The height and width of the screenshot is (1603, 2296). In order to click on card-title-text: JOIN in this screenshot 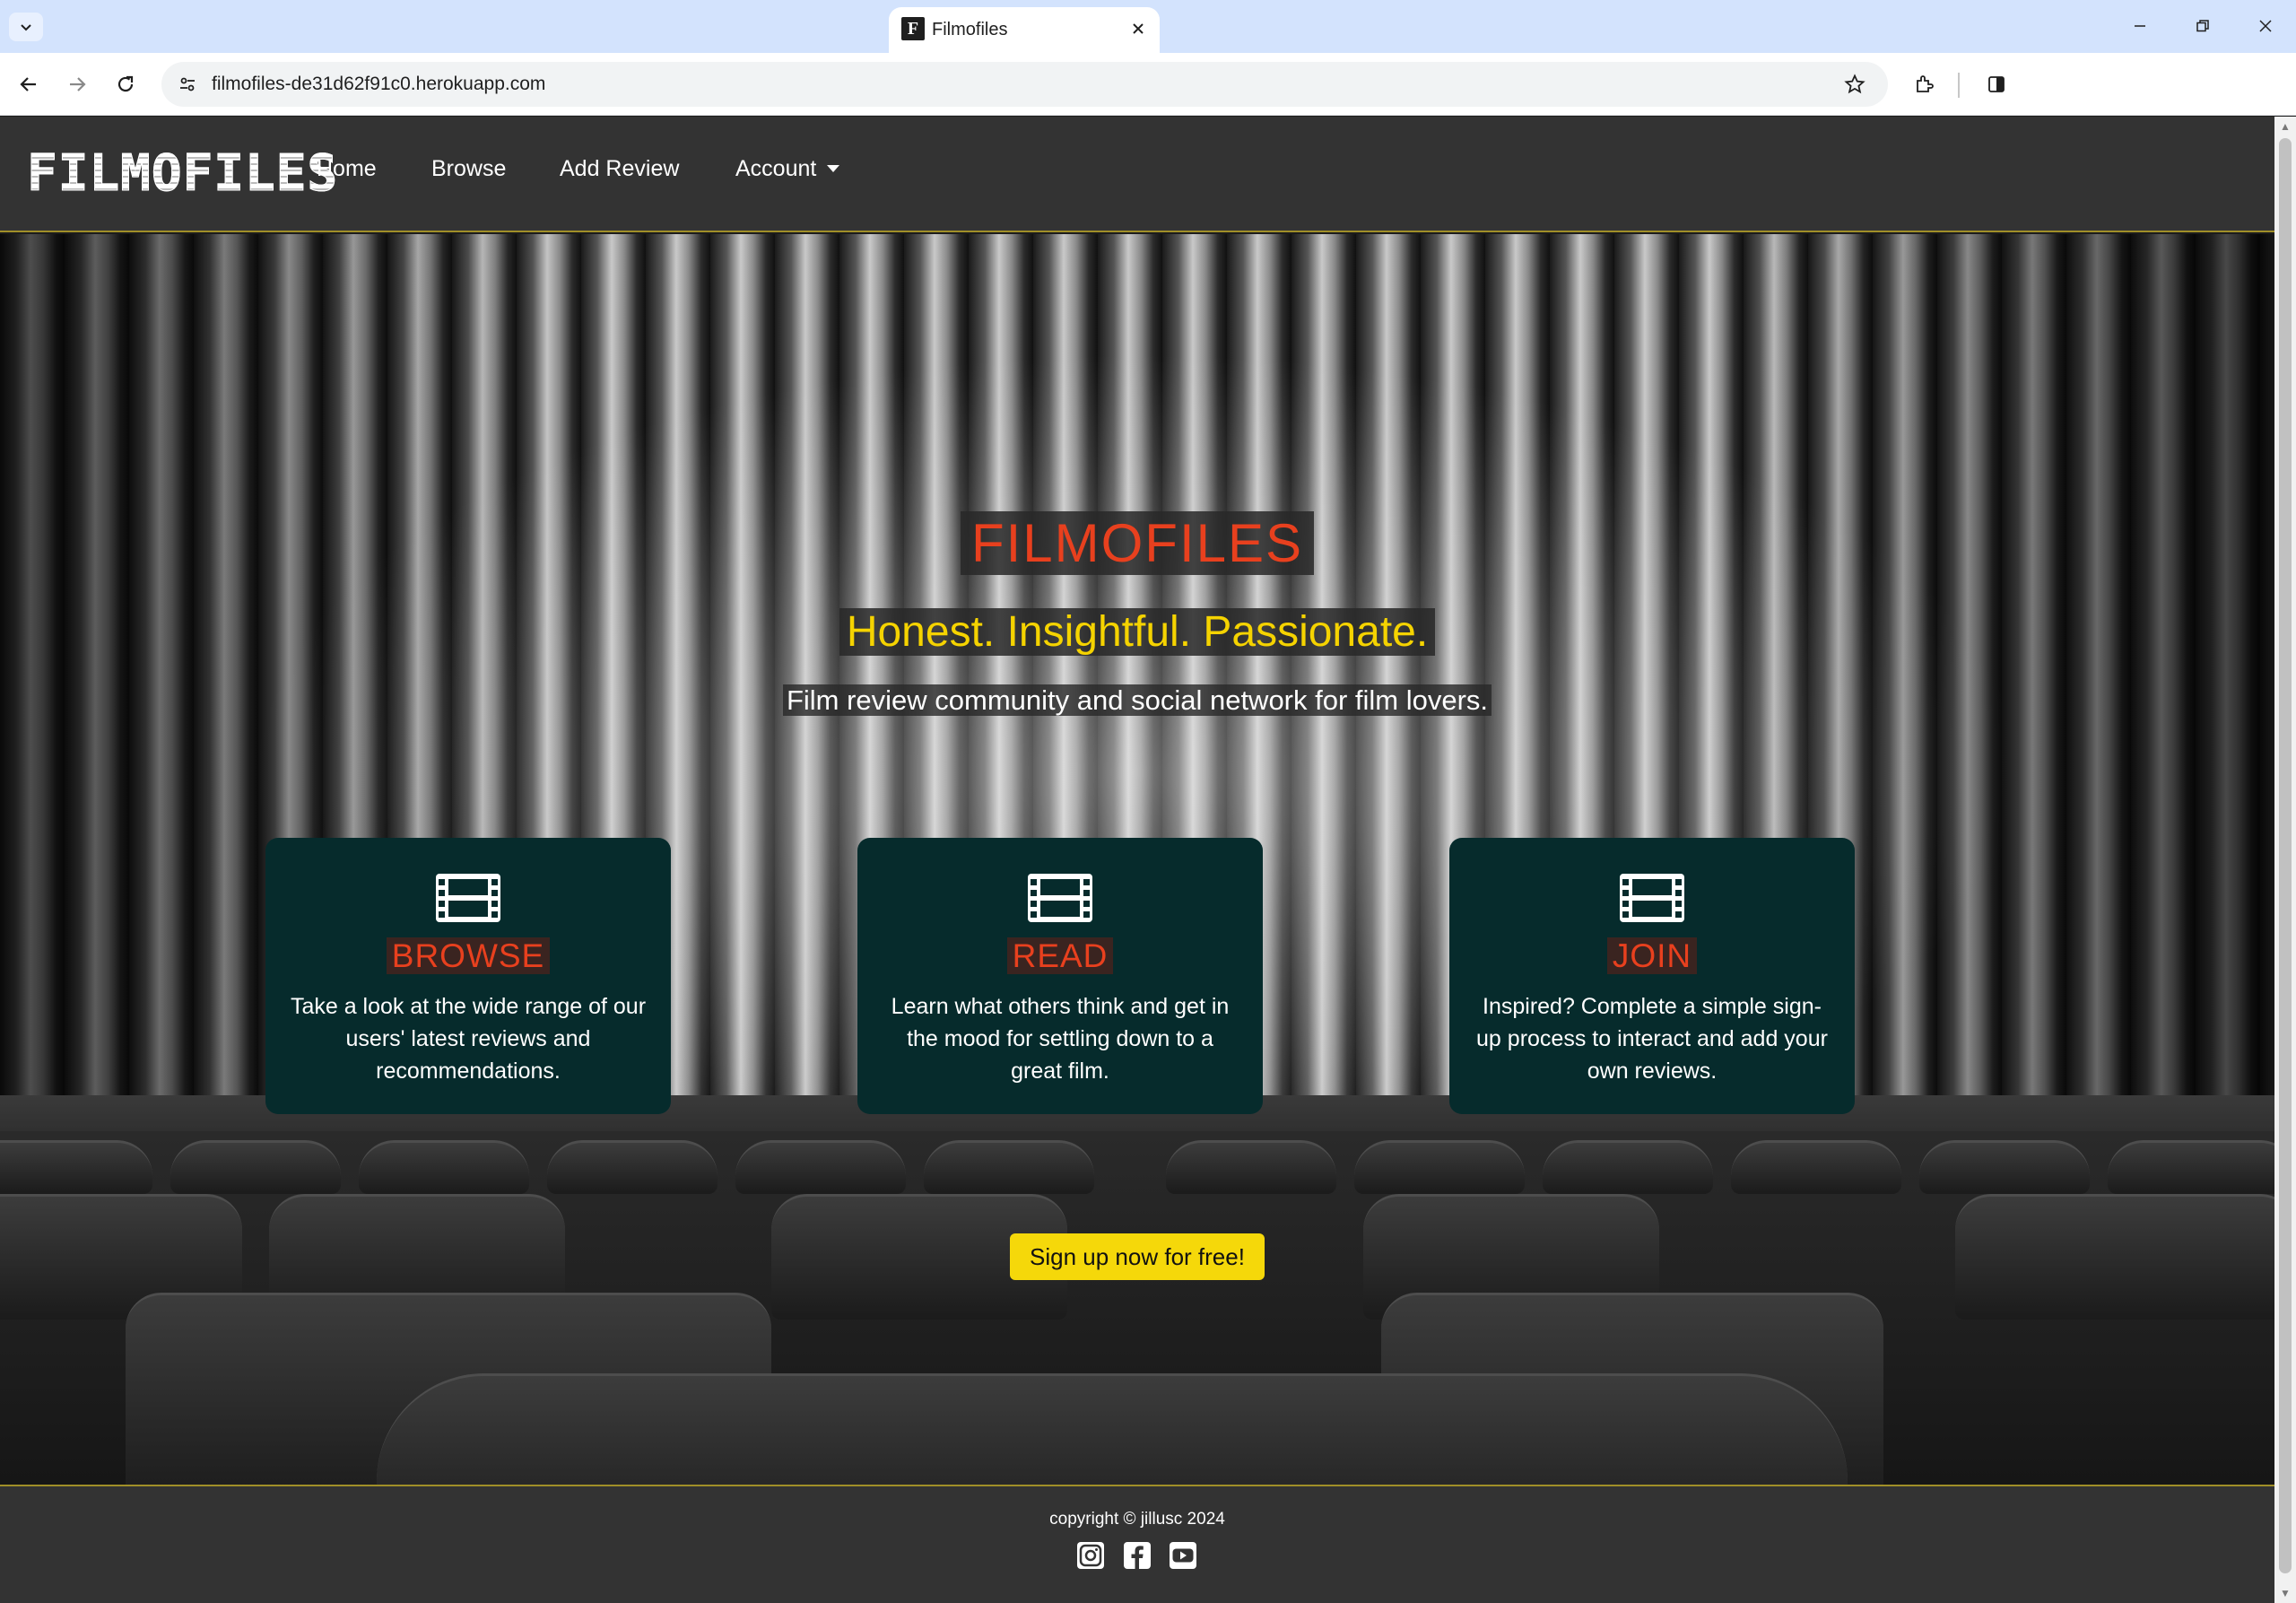, I will do `click(1652, 956)`.